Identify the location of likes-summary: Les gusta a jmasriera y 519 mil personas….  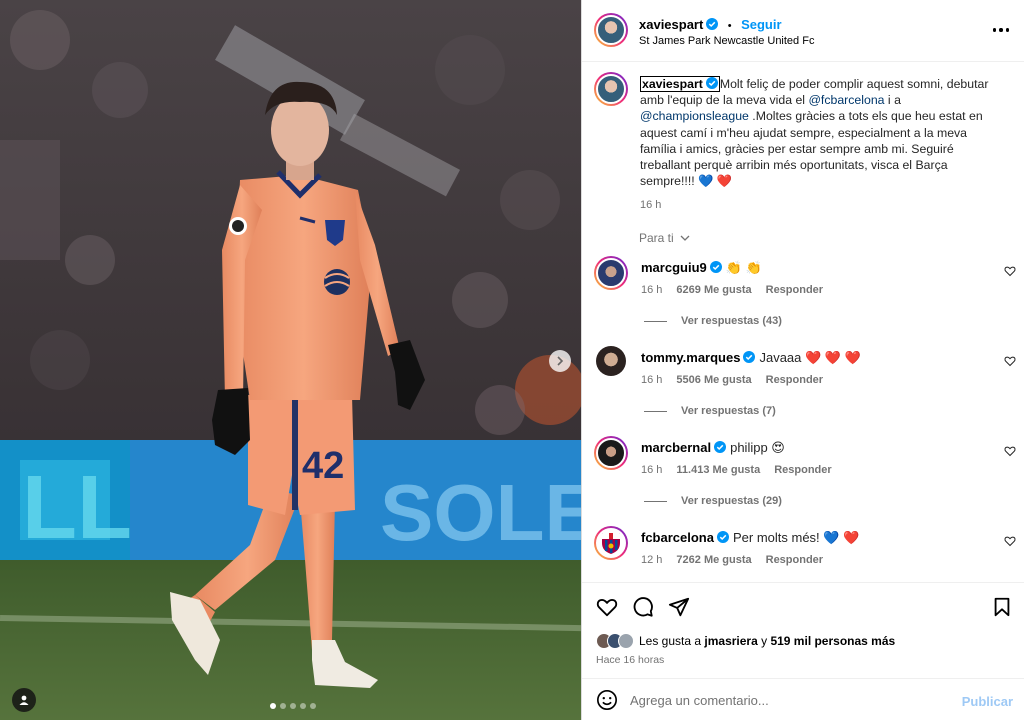
(745, 641).